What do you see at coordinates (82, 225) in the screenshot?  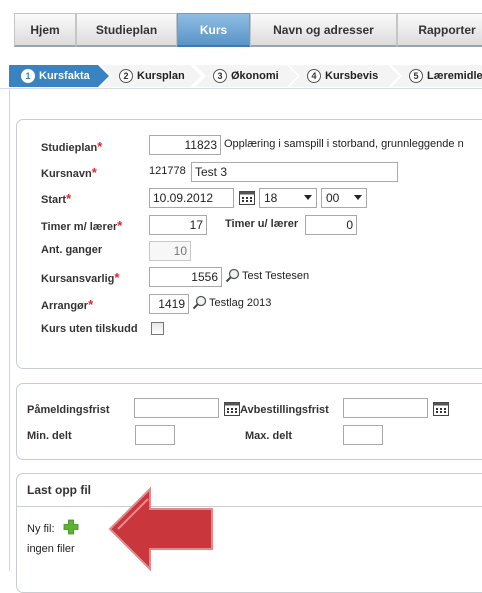 I see `timer-m-laerer-label: Timer m/ lærer*` at bounding box center [82, 225].